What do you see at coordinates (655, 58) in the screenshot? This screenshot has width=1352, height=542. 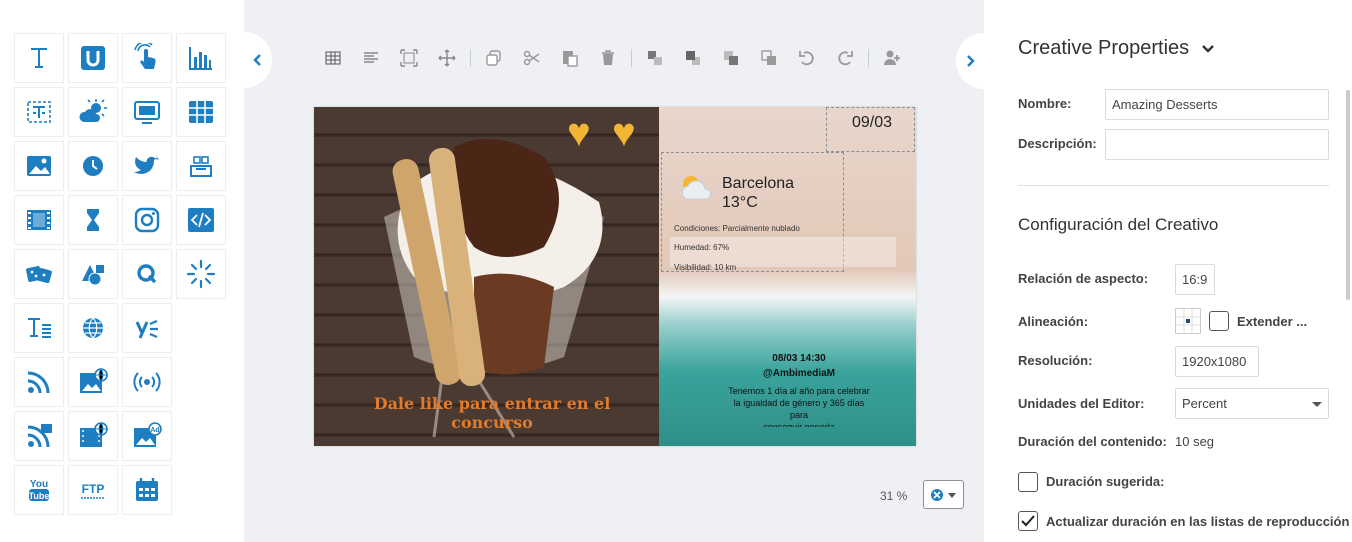 I see `bring-to-front-button` at bounding box center [655, 58].